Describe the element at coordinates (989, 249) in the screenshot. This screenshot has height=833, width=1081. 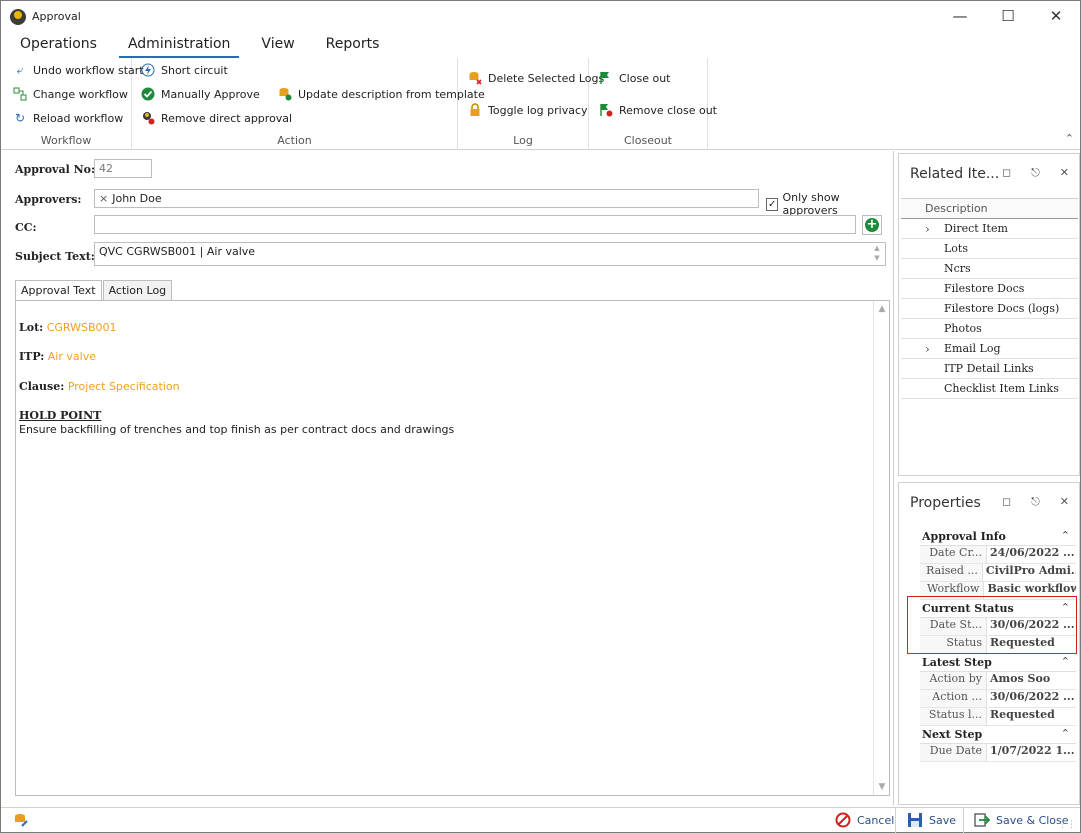
I see `related-item-lots: Lots` at that location.